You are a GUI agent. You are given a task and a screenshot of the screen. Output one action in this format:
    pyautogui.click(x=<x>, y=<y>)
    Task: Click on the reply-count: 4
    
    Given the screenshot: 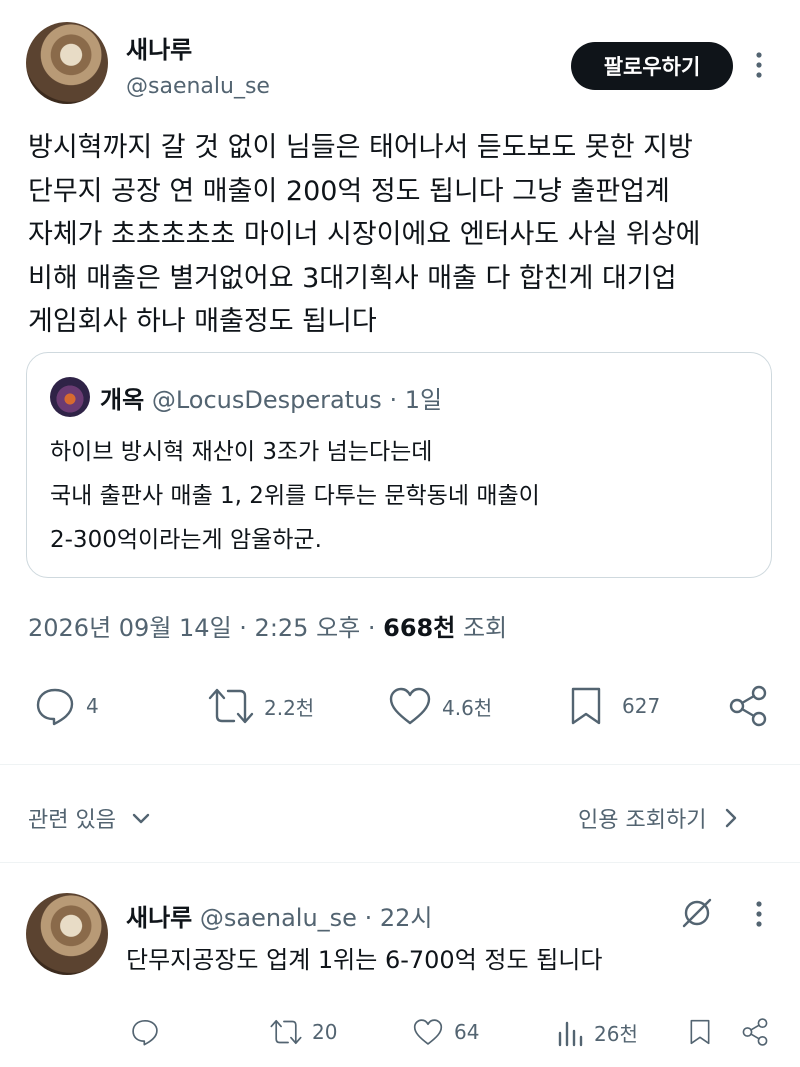 What is the action you would take?
    pyautogui.click(x=92, y=706)
    